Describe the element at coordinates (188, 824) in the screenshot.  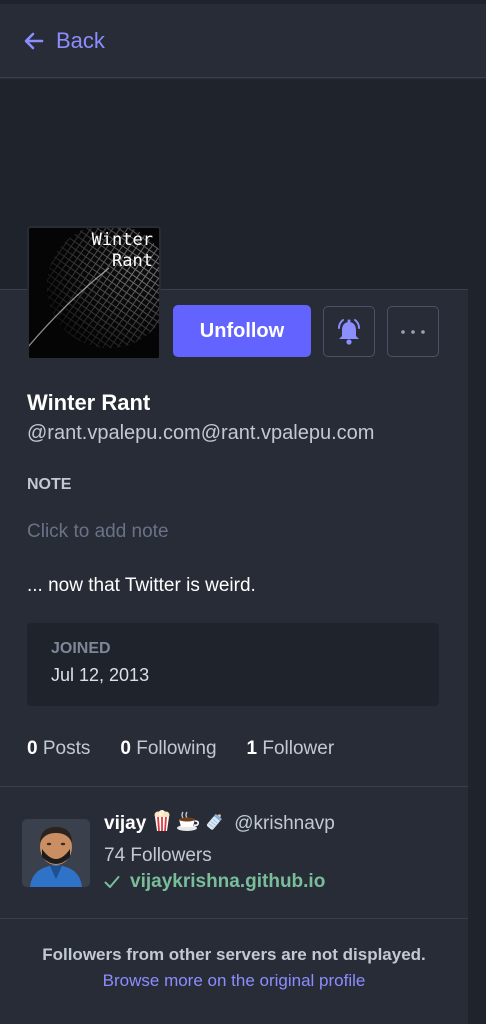
I see `coffee-icon` at that location.